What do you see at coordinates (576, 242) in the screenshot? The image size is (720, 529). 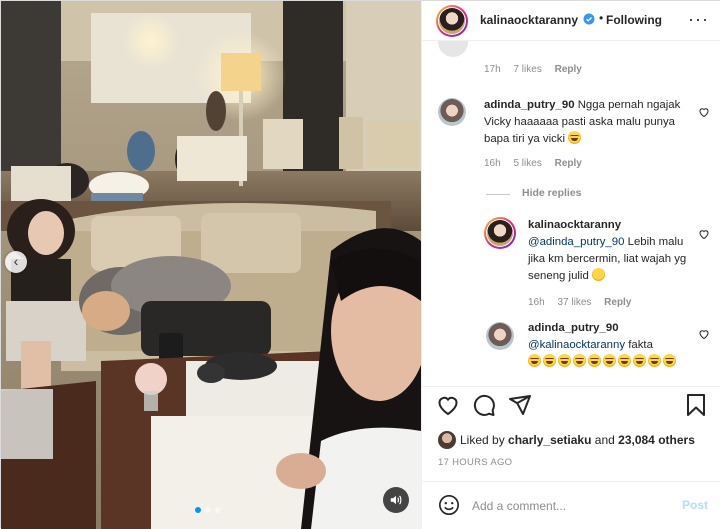 I see `reply-mention: @adinda_putry_90` at bounding box center [576, 242].